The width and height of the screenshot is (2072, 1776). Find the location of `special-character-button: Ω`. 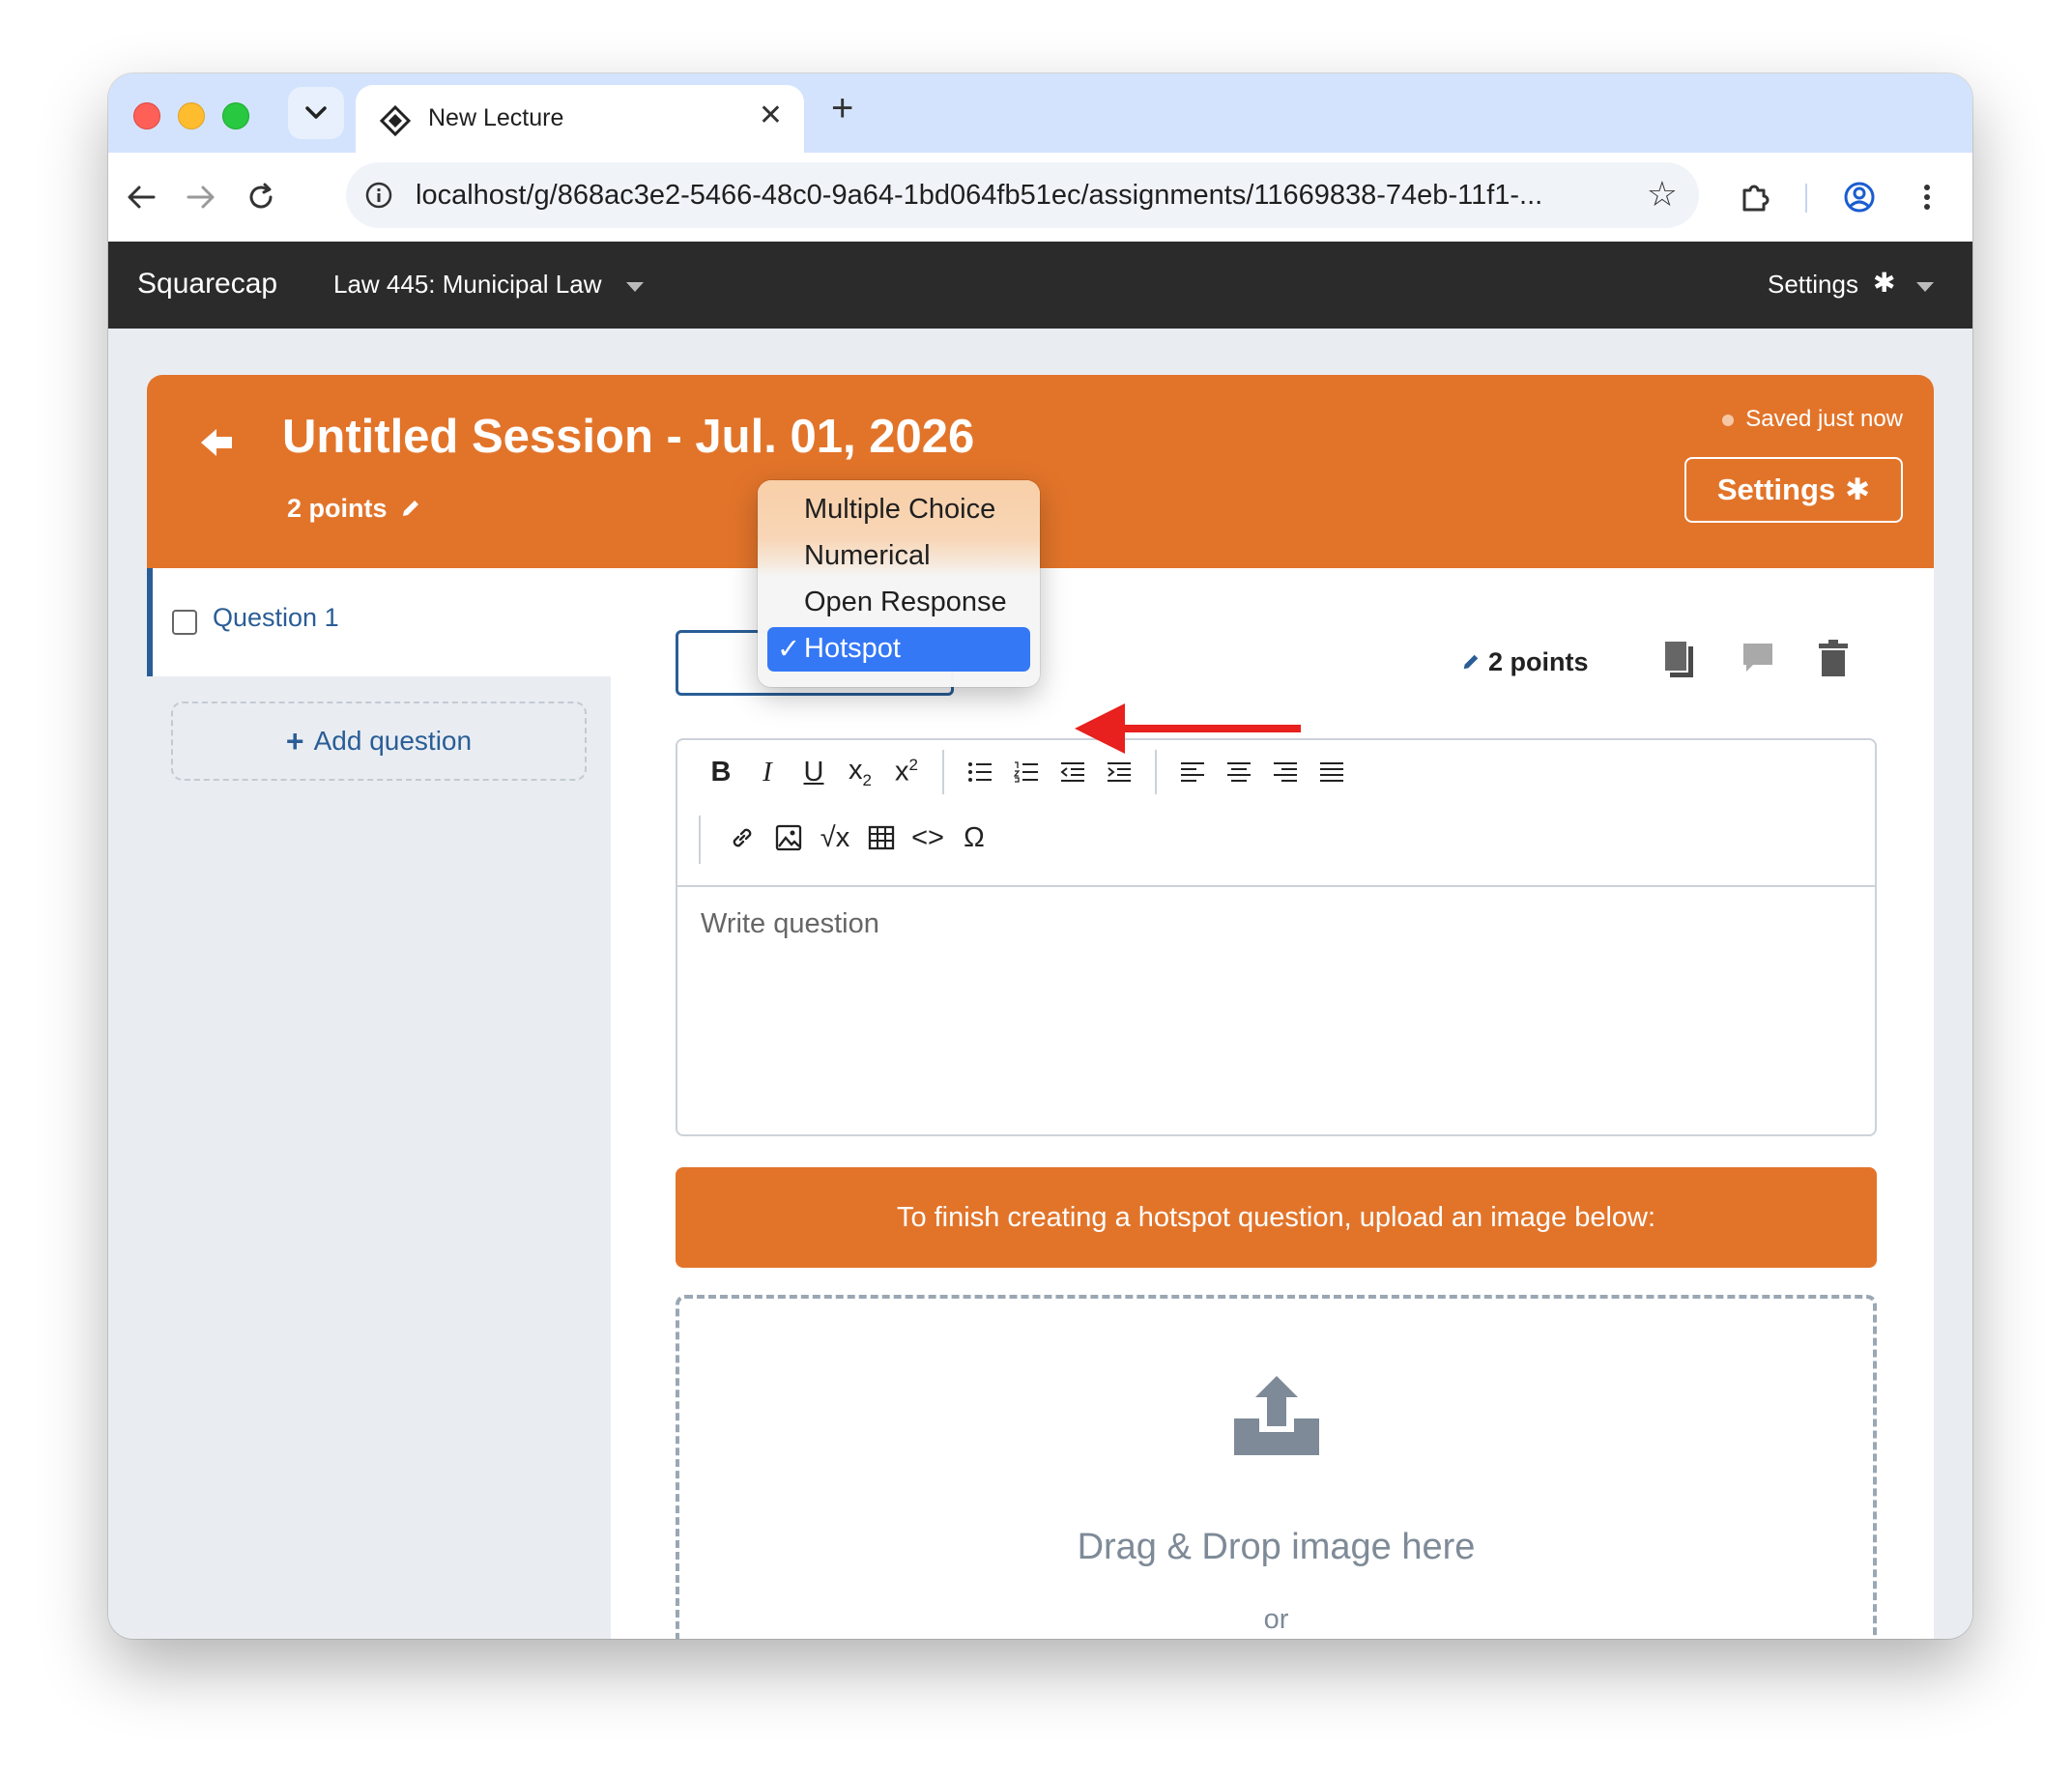

special-character-button: Ω is located at coordinates (974, 838).